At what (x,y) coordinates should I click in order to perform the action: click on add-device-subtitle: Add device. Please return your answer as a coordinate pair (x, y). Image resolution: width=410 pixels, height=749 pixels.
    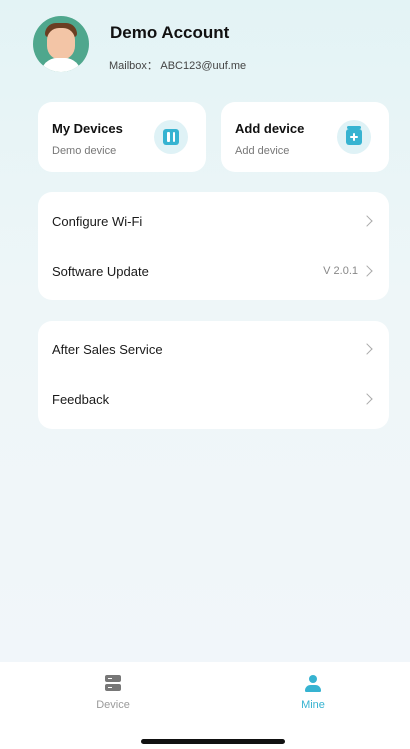
    Looking at the image, I should click on (262, 151).